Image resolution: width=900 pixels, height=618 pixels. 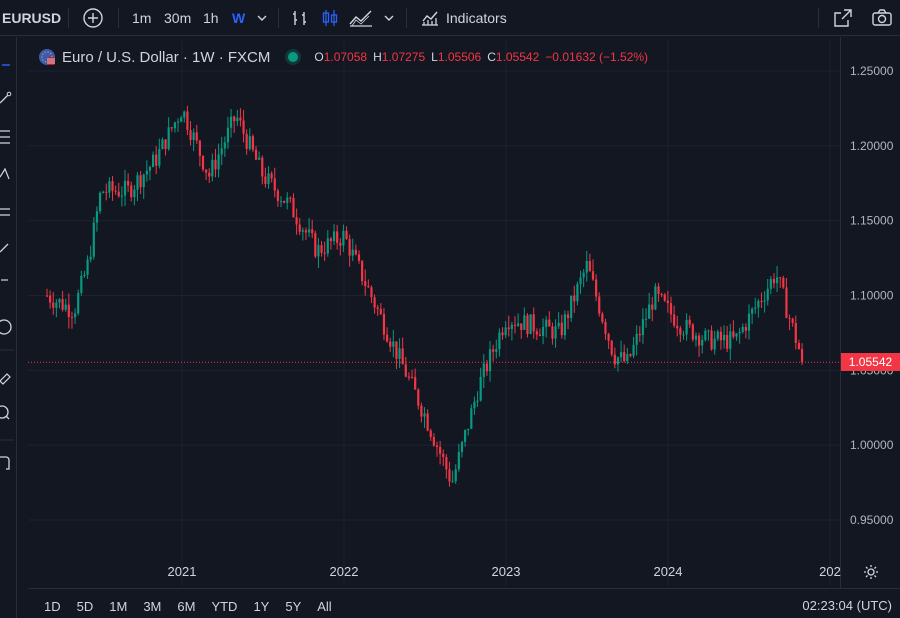 I want to click on range-3m: 3M, so click(x=152, y=606).